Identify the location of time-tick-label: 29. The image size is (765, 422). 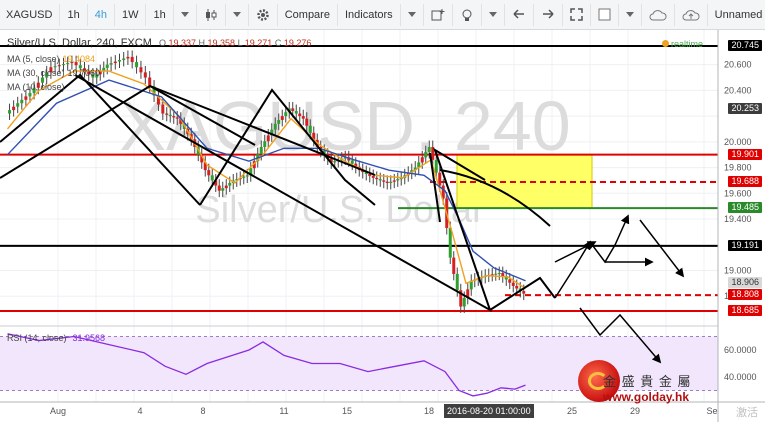
(635, 411).